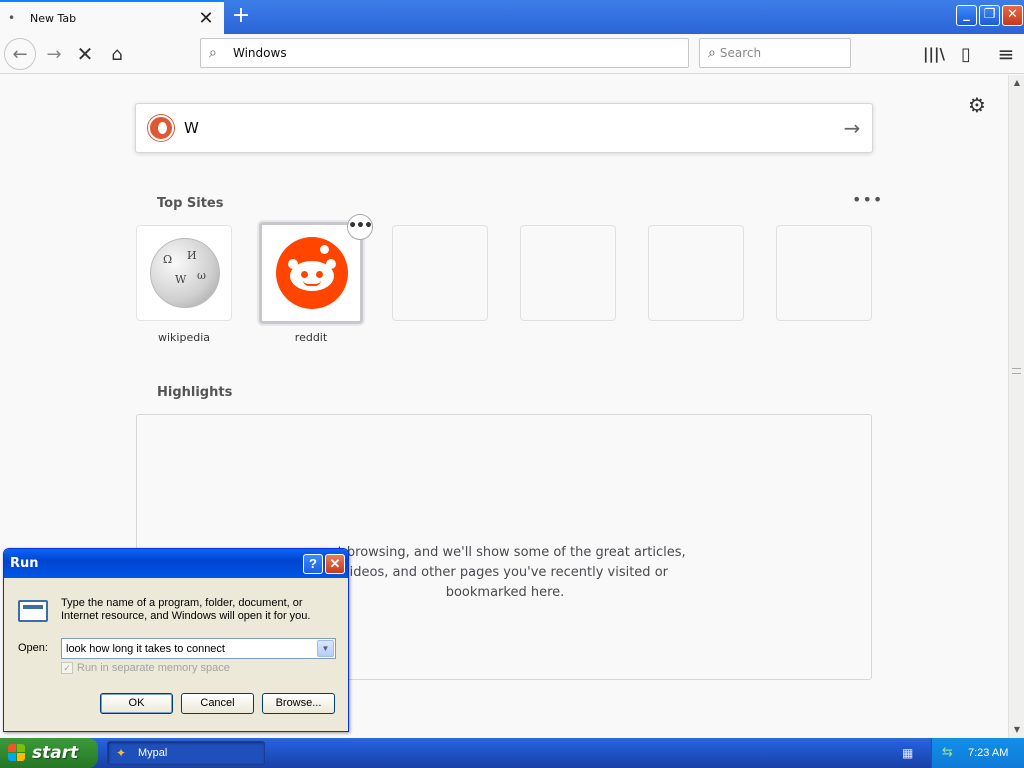 This screenshot has height=768, width=1024. What do you see at coordinates (176, 563) in the screenshot?
I see `run-dialog-titlebar: Run ? ✕` at bounding box center [176, 563].